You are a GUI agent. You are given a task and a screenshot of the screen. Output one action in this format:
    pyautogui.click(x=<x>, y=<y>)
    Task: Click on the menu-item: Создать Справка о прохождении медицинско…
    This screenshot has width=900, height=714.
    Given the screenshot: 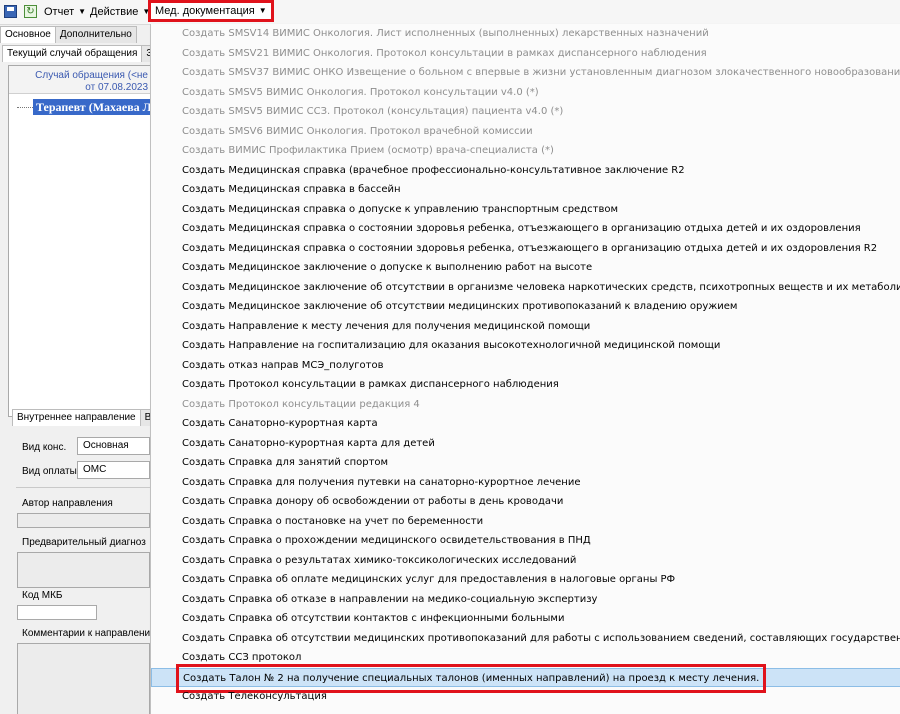 What is the action you would take?
    pyautogui.click(x=525, y=541)
    